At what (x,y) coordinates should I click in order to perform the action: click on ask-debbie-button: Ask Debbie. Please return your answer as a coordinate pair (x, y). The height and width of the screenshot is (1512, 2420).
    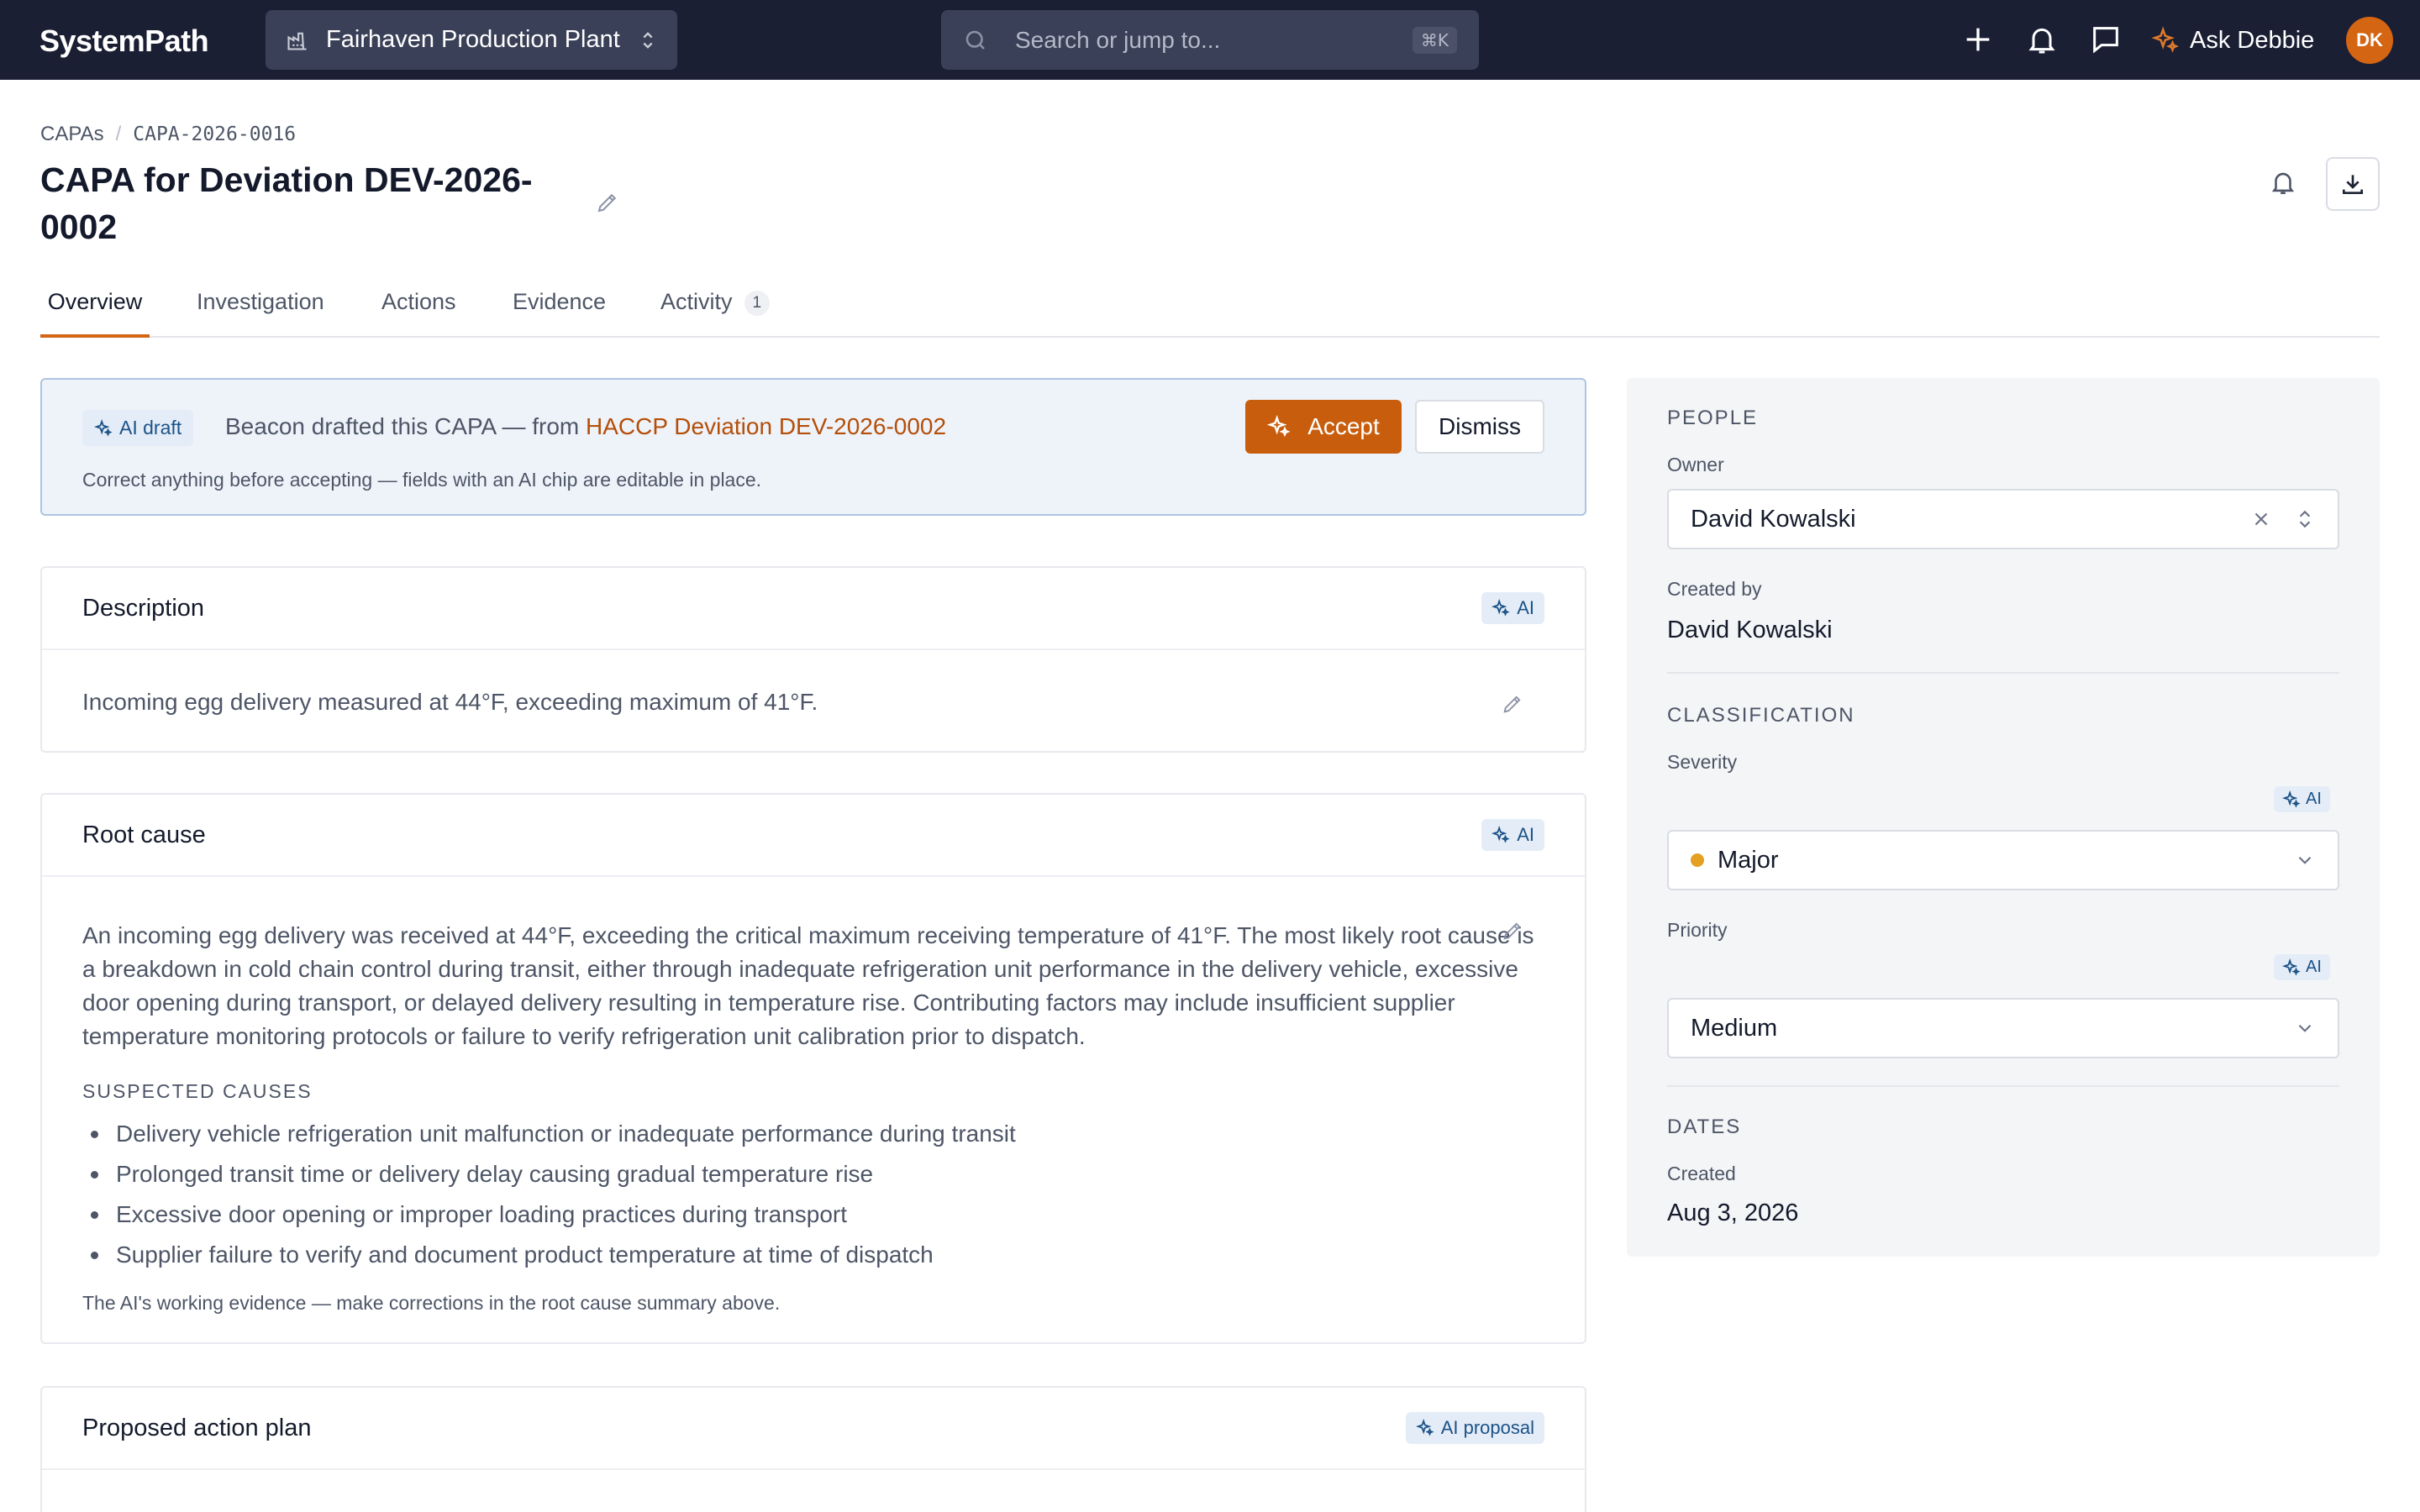
    Looking at the image, I should click on (2232, 40).